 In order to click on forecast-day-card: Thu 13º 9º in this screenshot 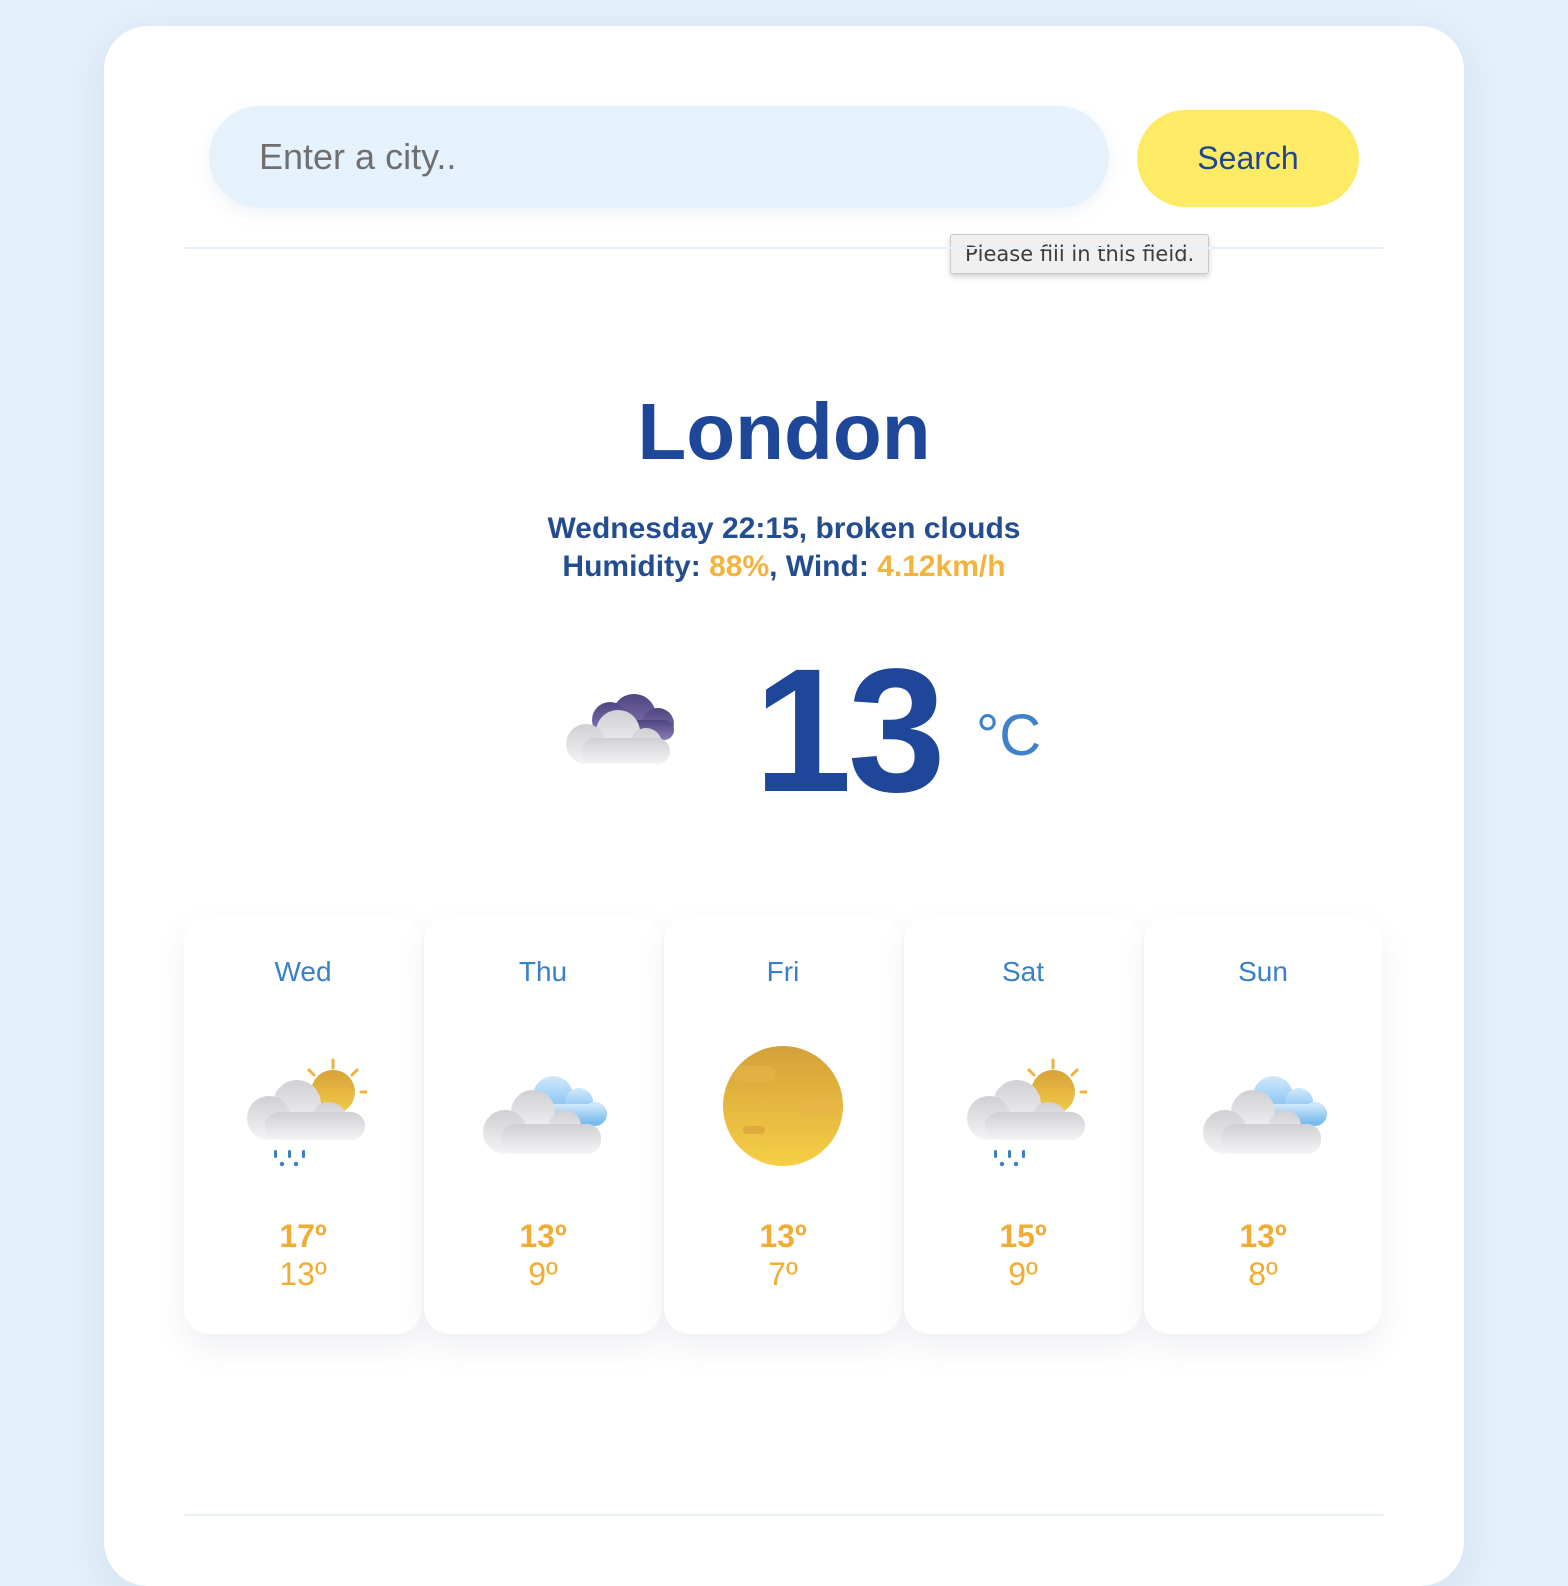, I will do `click(543, 1125)`.